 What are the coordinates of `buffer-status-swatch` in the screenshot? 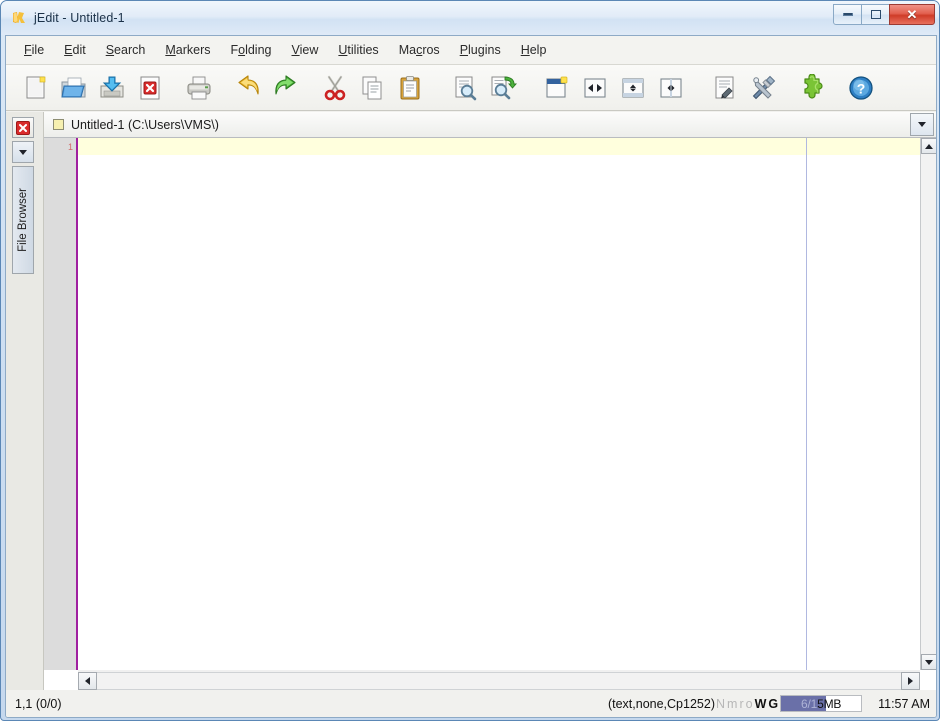 It's located at (58, 124).